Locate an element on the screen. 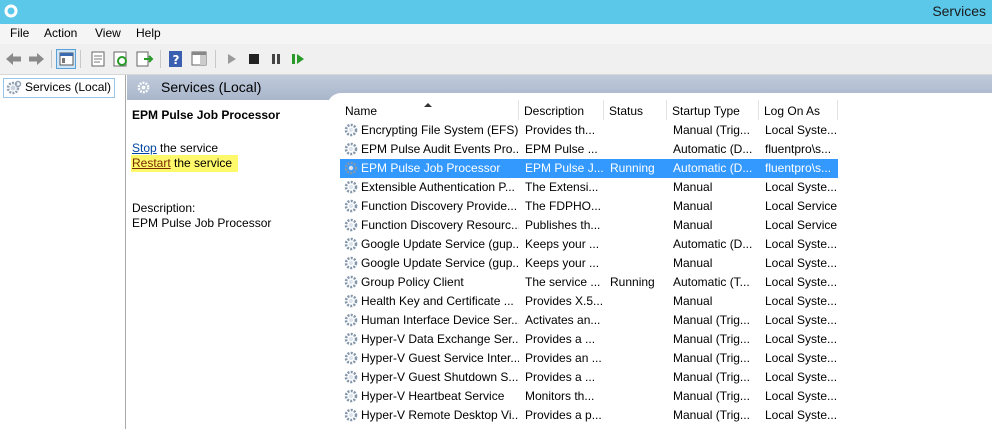  title-bar: Services is located at coordinates (496, 12).